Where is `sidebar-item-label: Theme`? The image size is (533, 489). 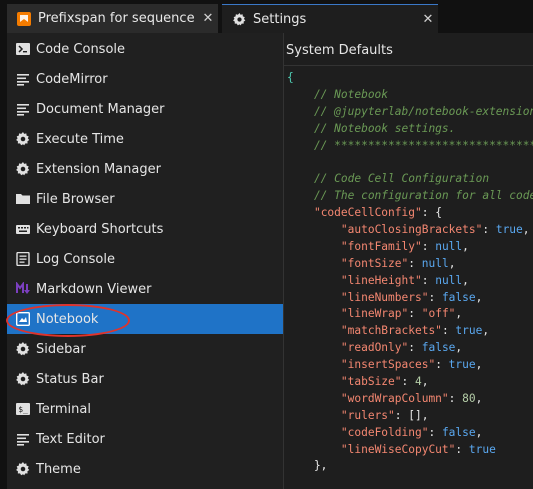
sidebar-item-label: Theme is located at coordinates (58, 469).